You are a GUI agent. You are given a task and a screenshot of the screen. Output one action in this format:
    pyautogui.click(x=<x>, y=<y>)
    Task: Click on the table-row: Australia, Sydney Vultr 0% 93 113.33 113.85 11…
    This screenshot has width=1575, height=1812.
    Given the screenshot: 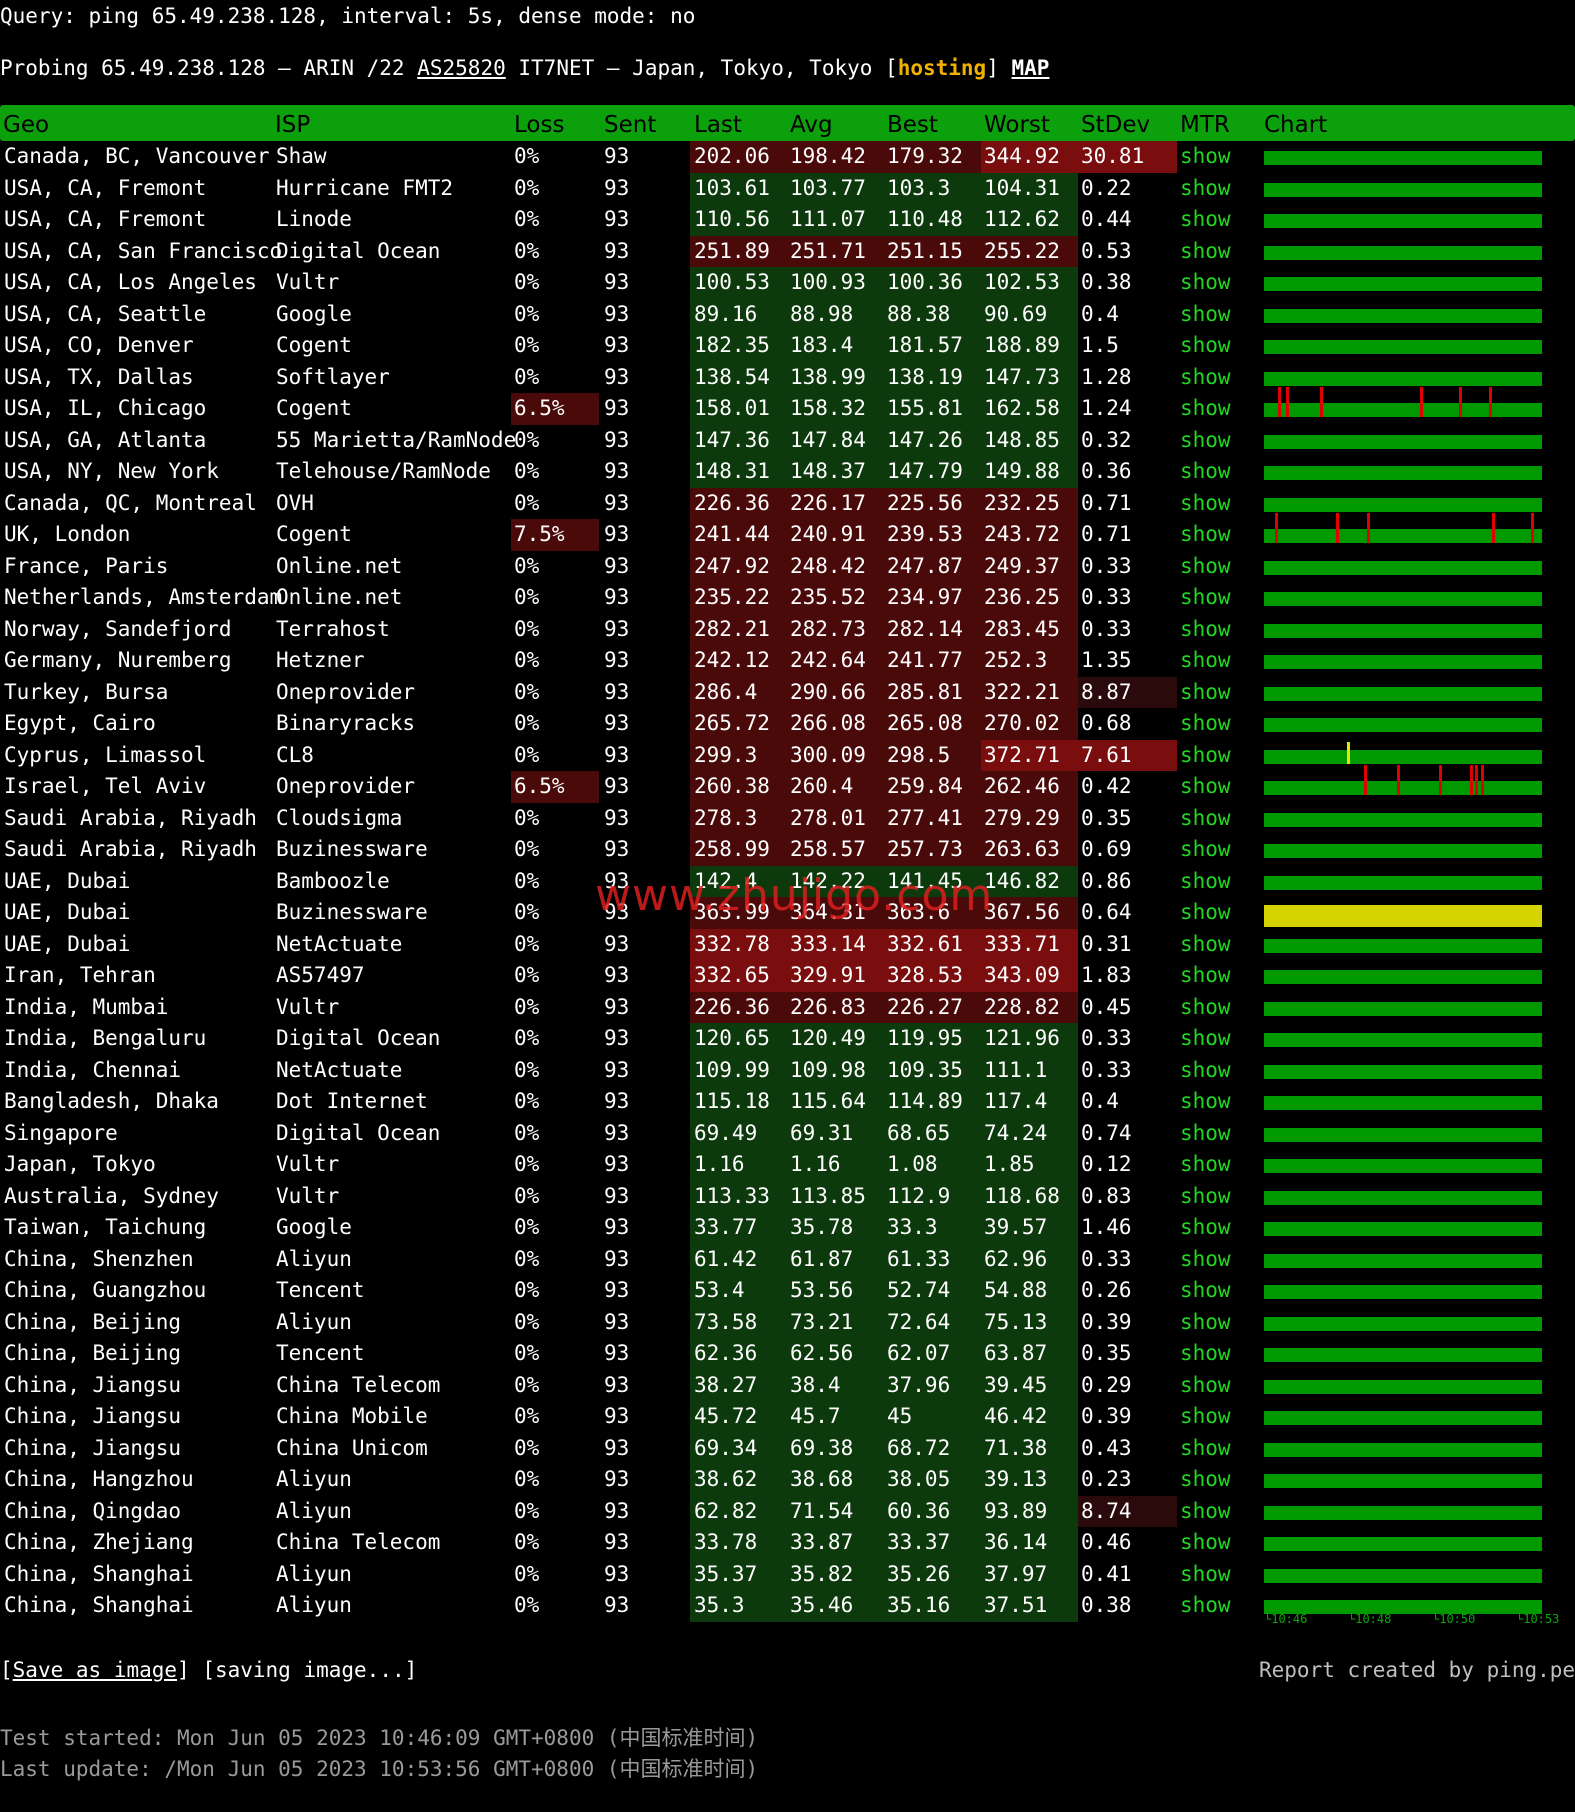 What is the action you would take?
    pyautogui.click(x=787, y=1196)
    